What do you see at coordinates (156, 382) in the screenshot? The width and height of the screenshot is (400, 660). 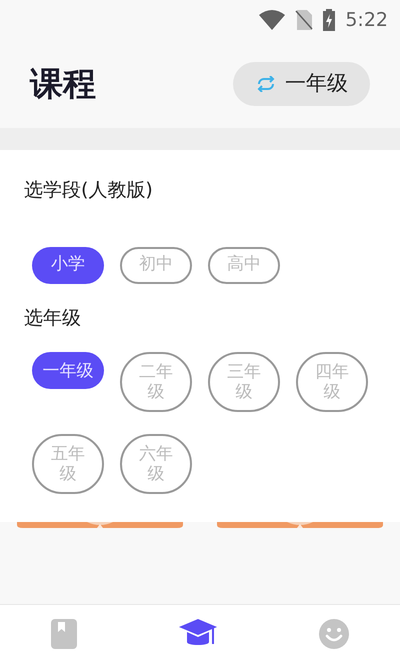 I see `grade-chip: 二年级` at bounding box center [156, 382].